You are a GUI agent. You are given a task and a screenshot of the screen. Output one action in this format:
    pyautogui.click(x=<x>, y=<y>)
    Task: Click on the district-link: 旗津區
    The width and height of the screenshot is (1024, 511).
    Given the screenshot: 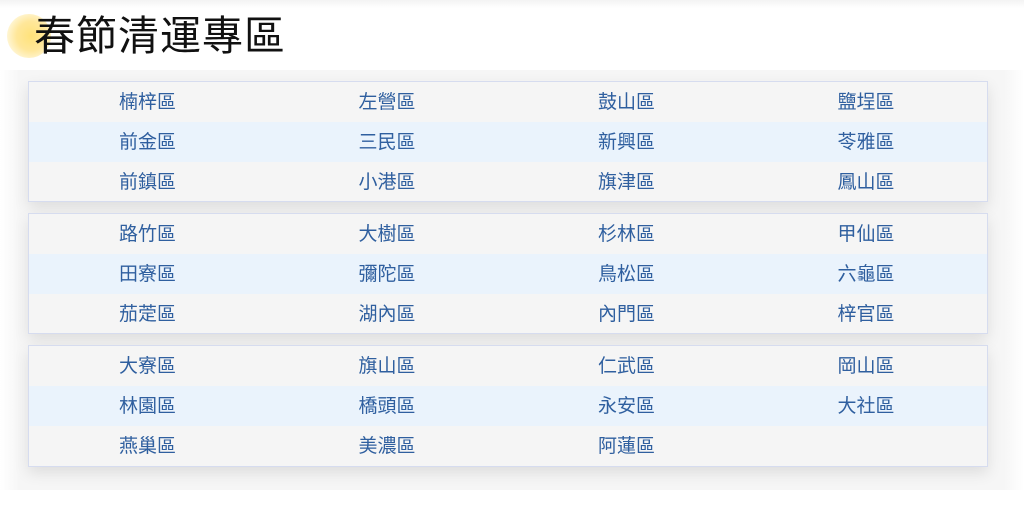 What is the action you would take?
    pyautogui.click(x=628, y=182)
    